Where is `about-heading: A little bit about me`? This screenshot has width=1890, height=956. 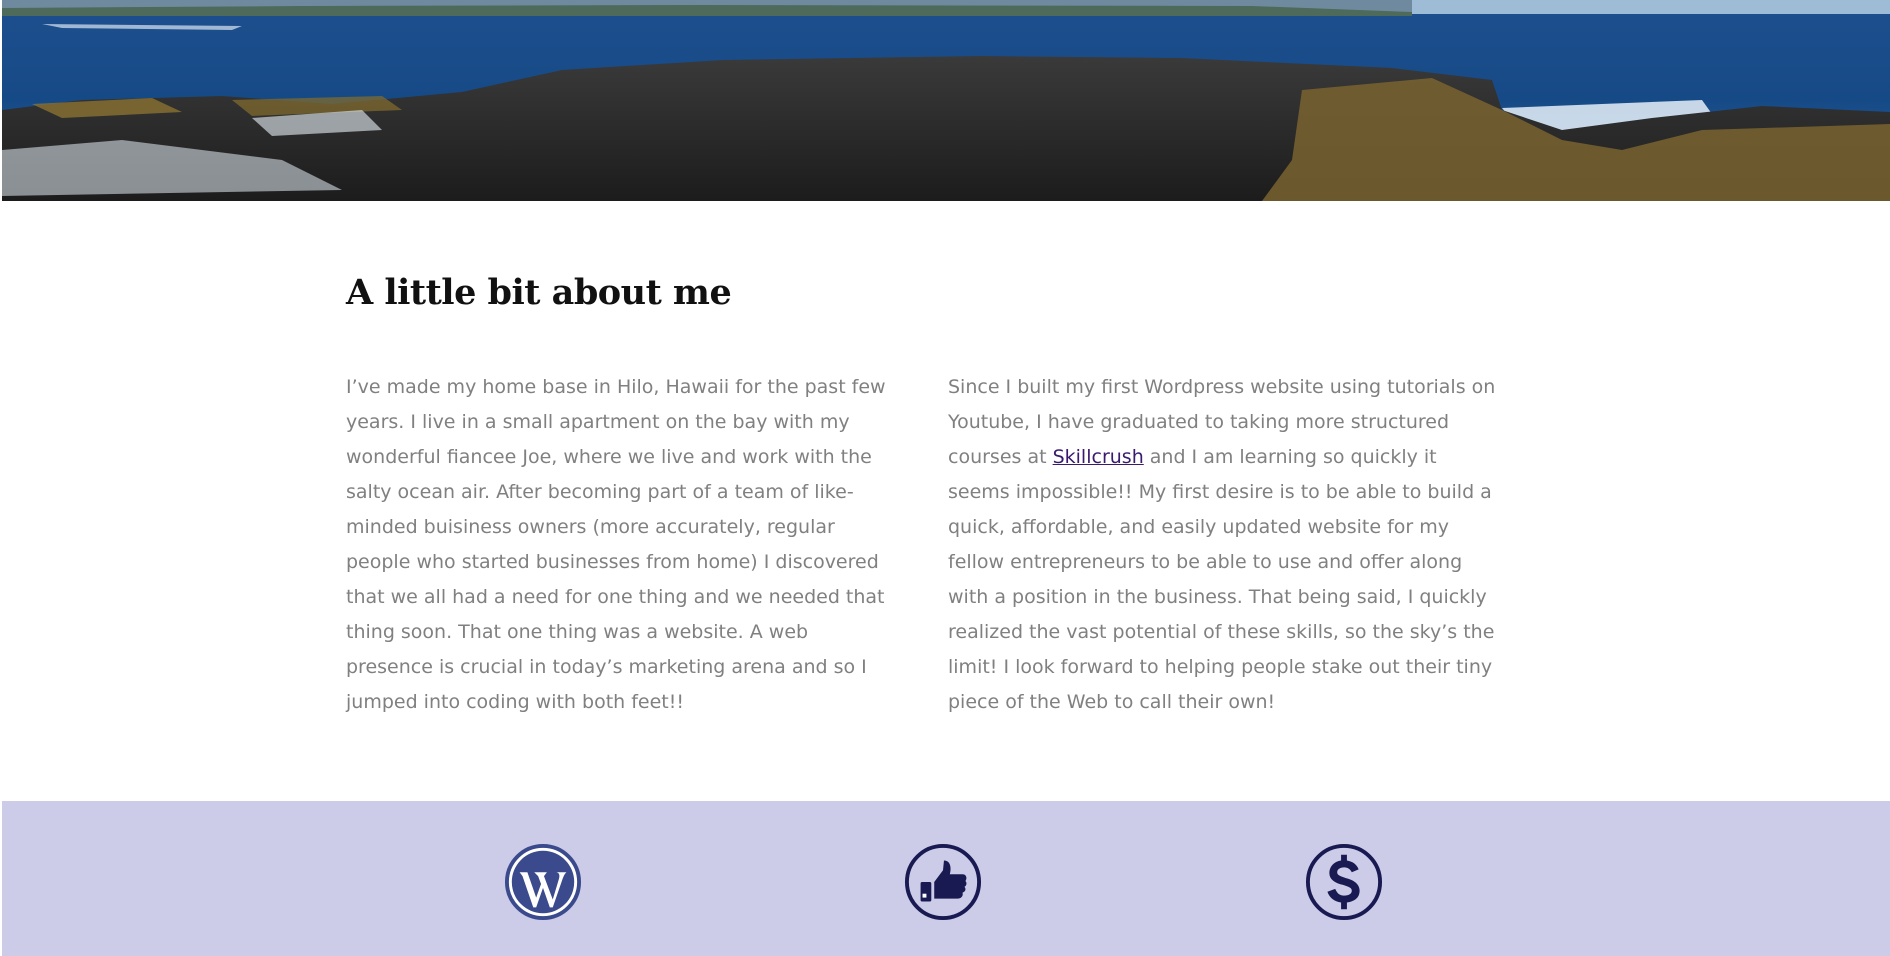 about-heading: A little bit about me is located at coordinates (539, 292).